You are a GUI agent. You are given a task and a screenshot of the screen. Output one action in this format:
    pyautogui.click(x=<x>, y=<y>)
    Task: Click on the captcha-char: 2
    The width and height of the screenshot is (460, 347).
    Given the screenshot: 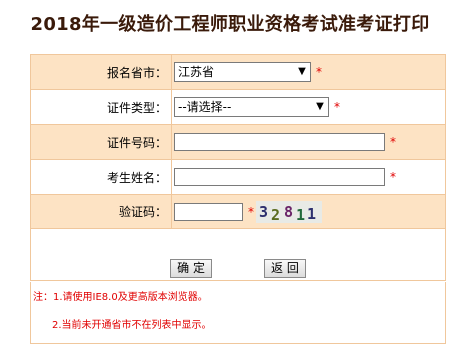 What is the action you would take?
    pyautogui.click(x=276, y=214)
    